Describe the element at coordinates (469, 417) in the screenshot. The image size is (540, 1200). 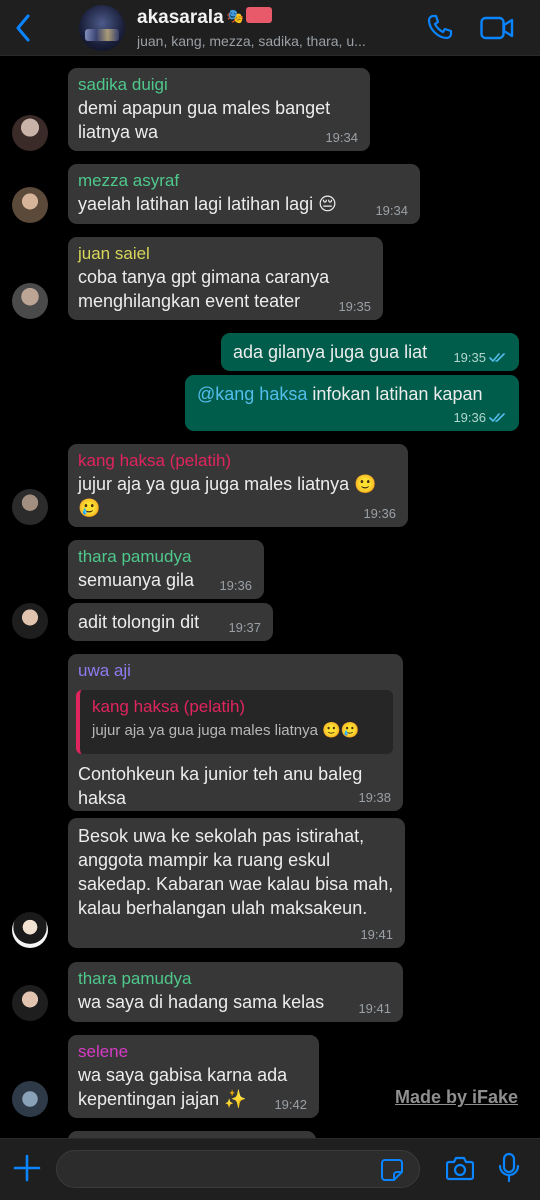
I see `message-time-text: 19:36` at that location.